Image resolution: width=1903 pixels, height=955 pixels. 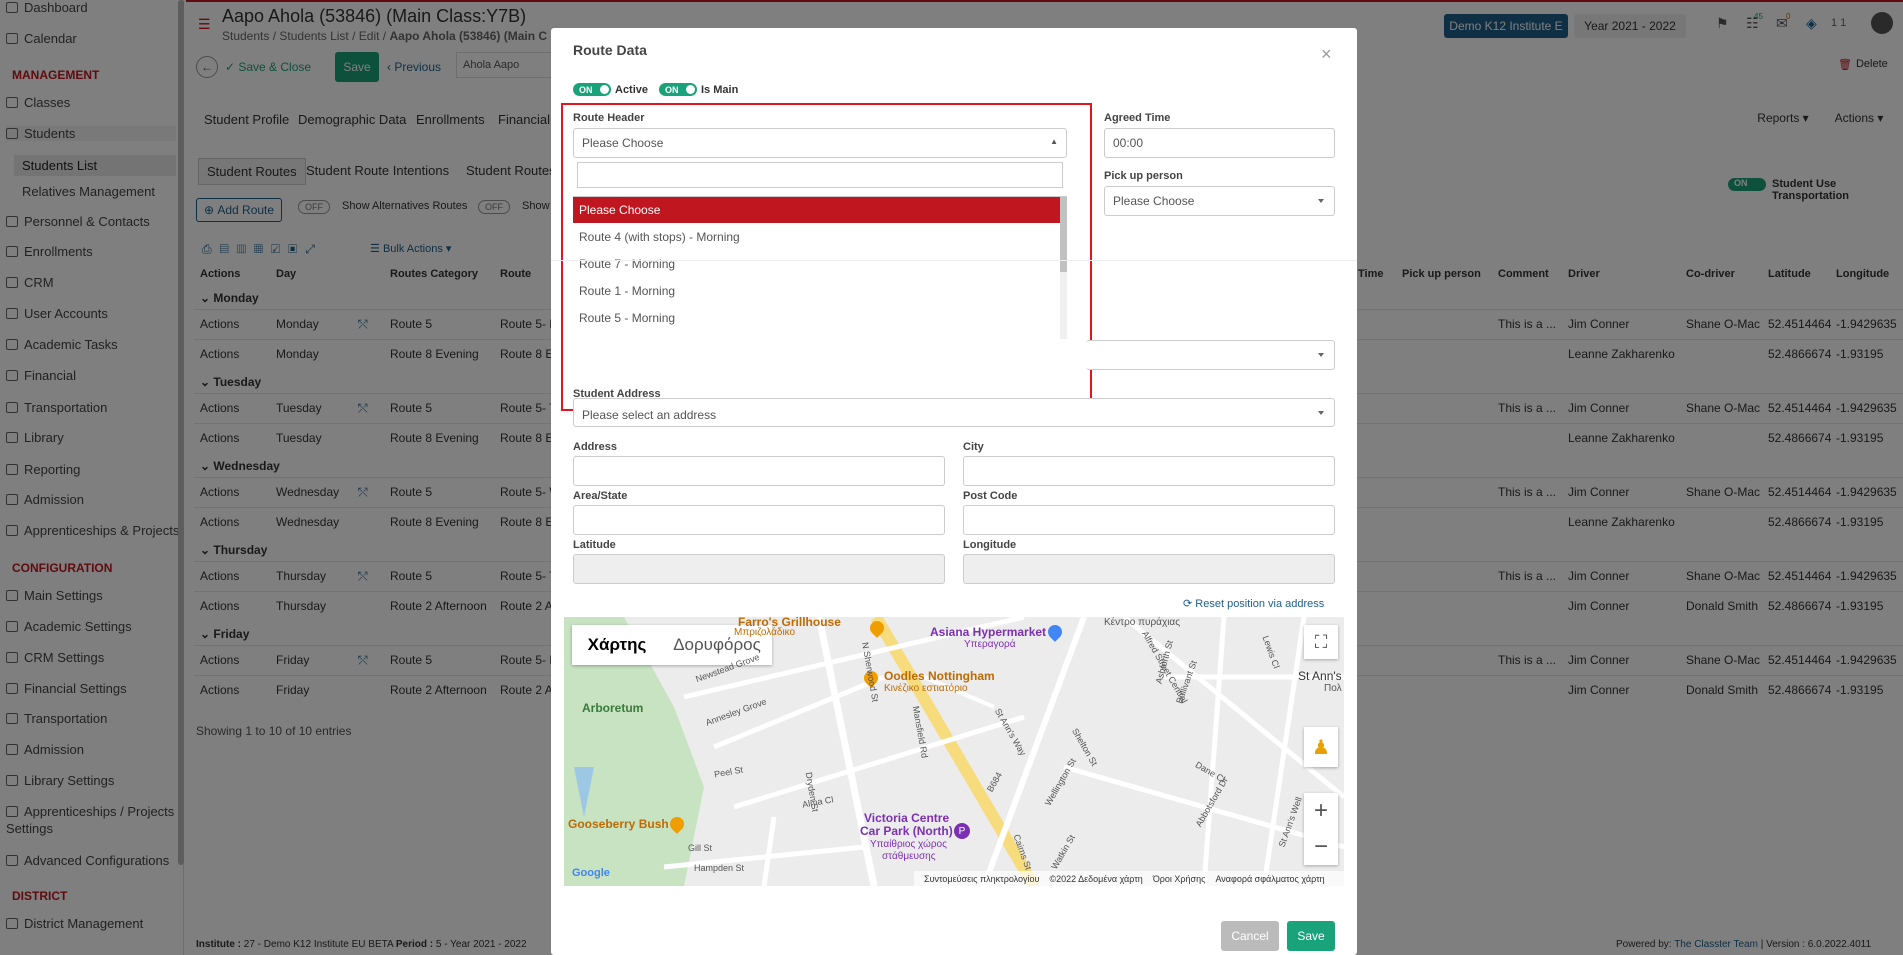 I want to click on student-address-select: Please select an address, so click(x=954, y=412).